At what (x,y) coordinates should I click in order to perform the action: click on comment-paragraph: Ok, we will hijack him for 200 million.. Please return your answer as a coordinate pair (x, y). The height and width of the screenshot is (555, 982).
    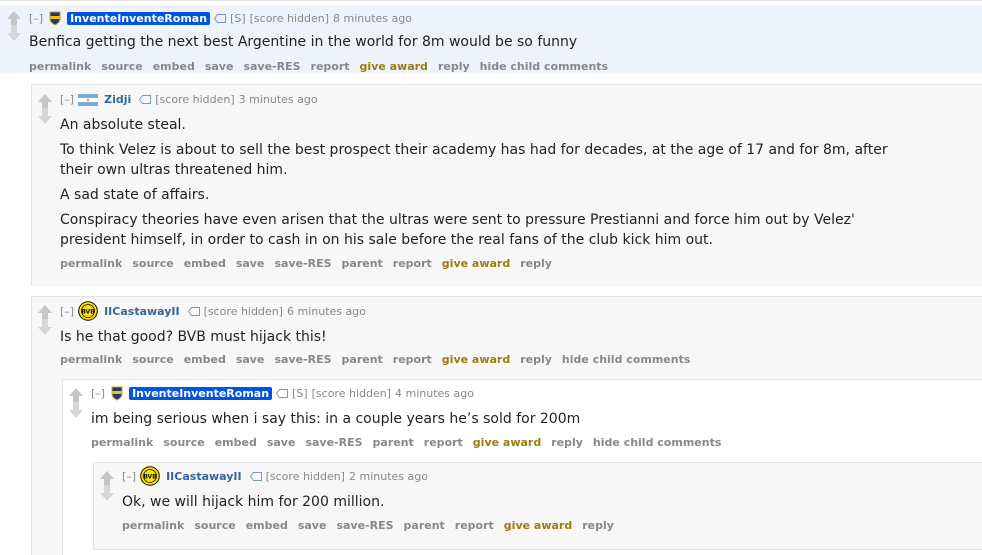
    Looking at the image, I should click on (253, 502).